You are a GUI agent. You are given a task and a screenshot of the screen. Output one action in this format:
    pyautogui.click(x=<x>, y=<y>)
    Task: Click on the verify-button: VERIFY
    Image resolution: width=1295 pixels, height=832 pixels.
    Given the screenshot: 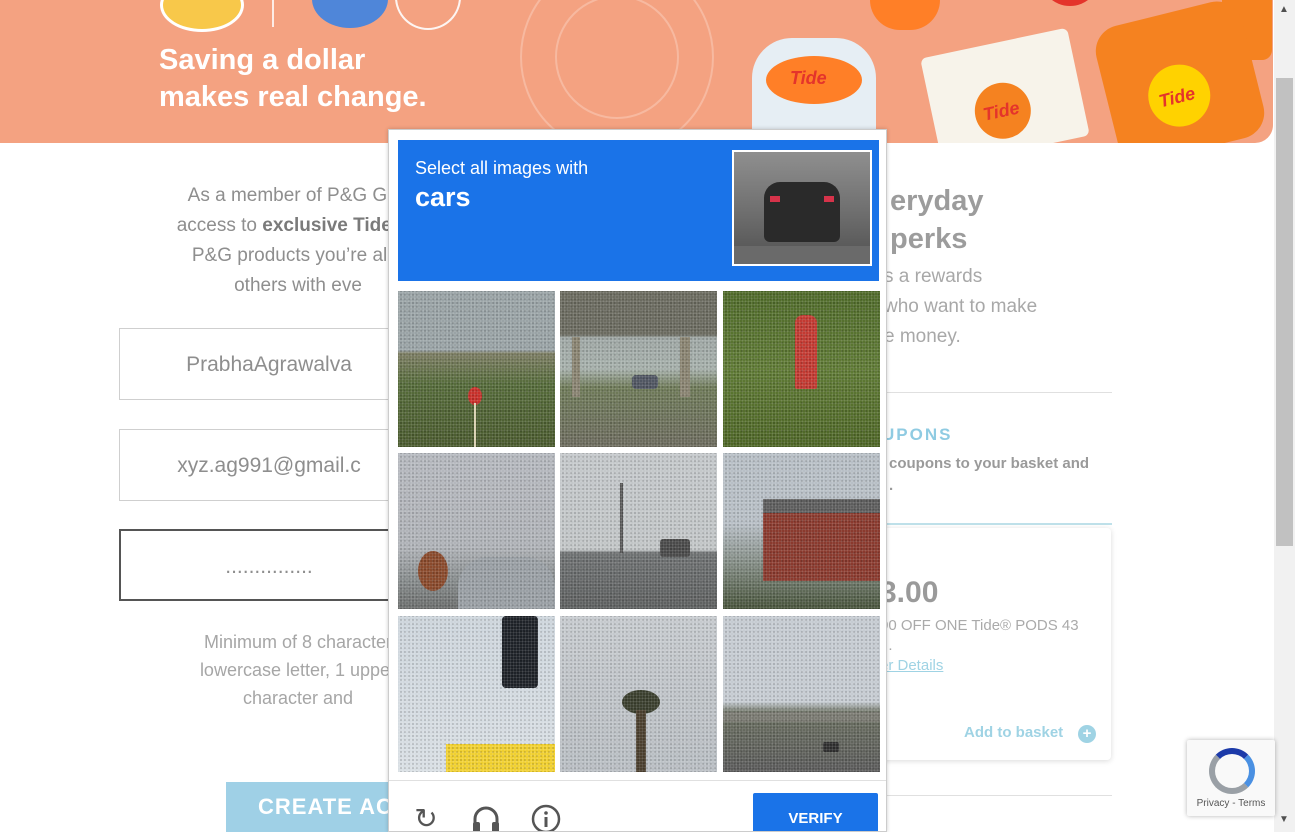 What is the action you would take?
    pyautogui.click(x=815, y=812)
    